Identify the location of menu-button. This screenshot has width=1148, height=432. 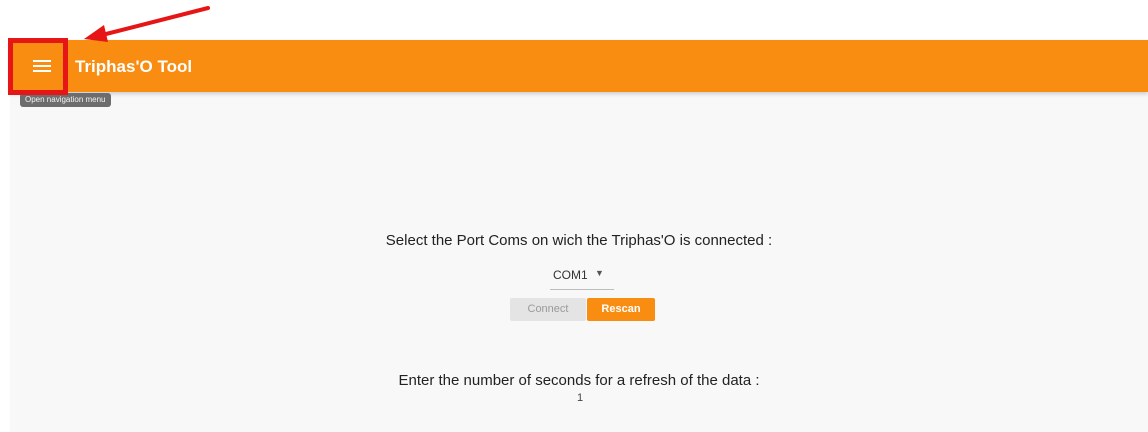
(42, 66).